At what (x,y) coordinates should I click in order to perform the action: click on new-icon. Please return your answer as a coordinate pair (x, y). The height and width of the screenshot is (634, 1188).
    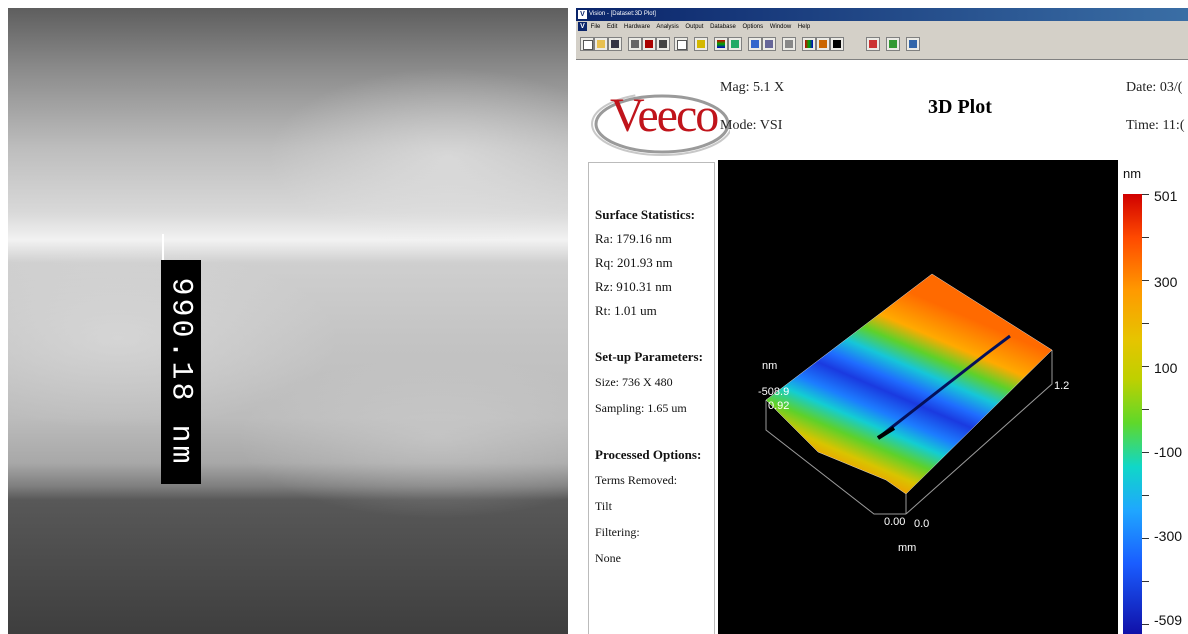
    Looking at the image, I should click on (587, 44).